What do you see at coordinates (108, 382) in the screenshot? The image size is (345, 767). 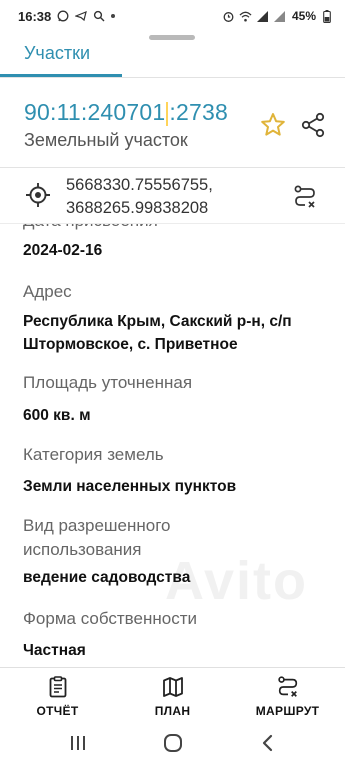 I see `field-label-area: Площадь уточненная` at bounding box center [108, 382].